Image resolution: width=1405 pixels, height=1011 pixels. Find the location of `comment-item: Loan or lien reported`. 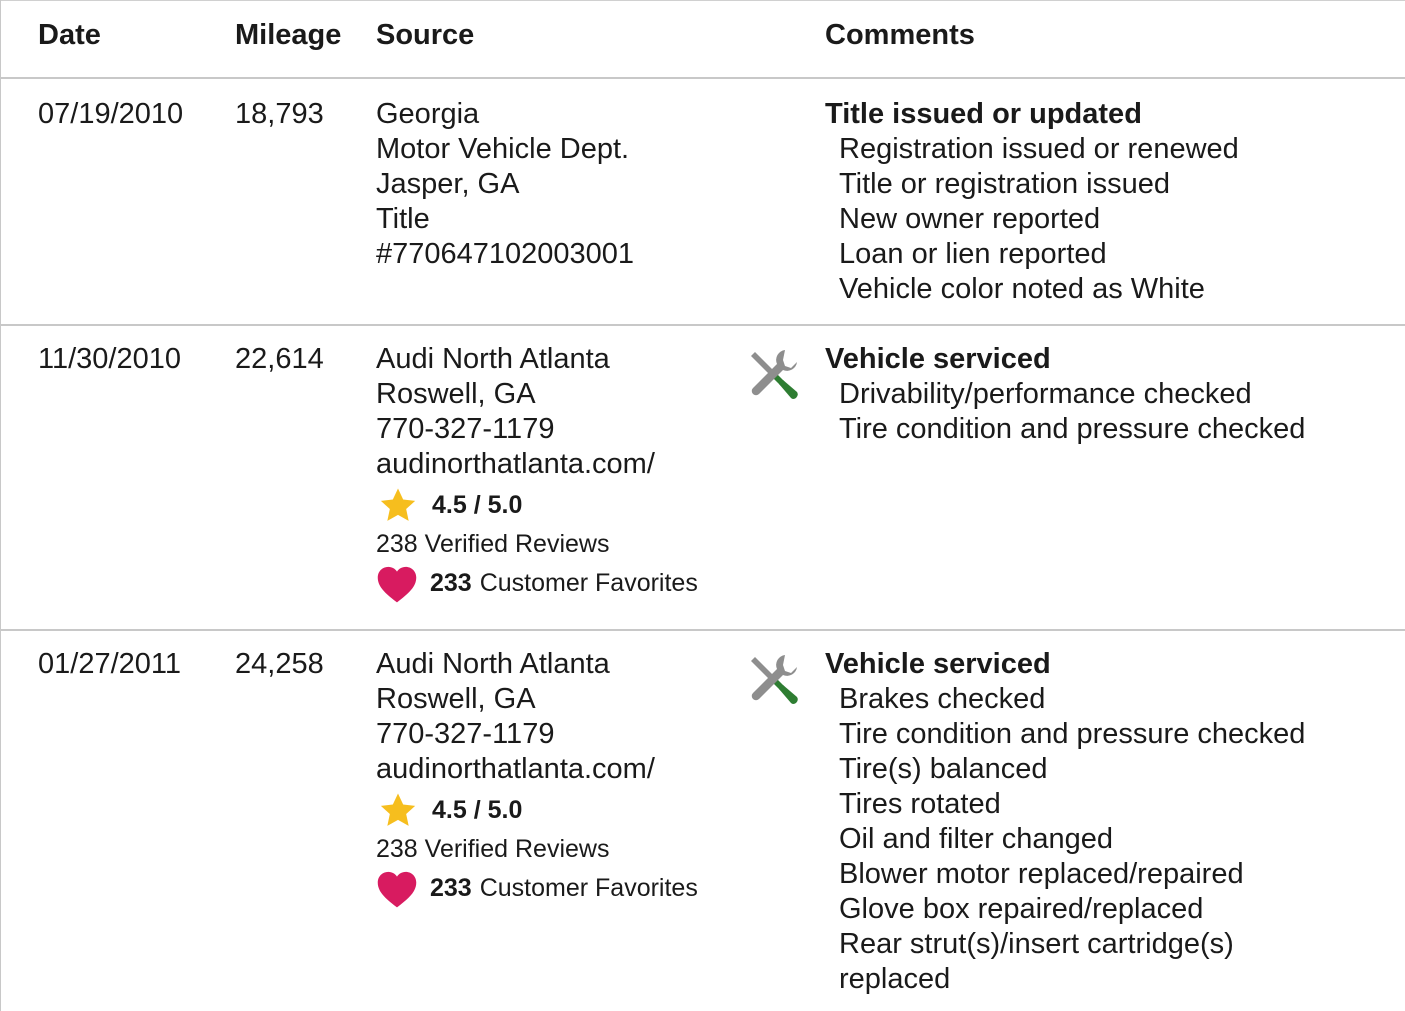

comment-item: Loan or lien reported is located at coordinates (973, 254).